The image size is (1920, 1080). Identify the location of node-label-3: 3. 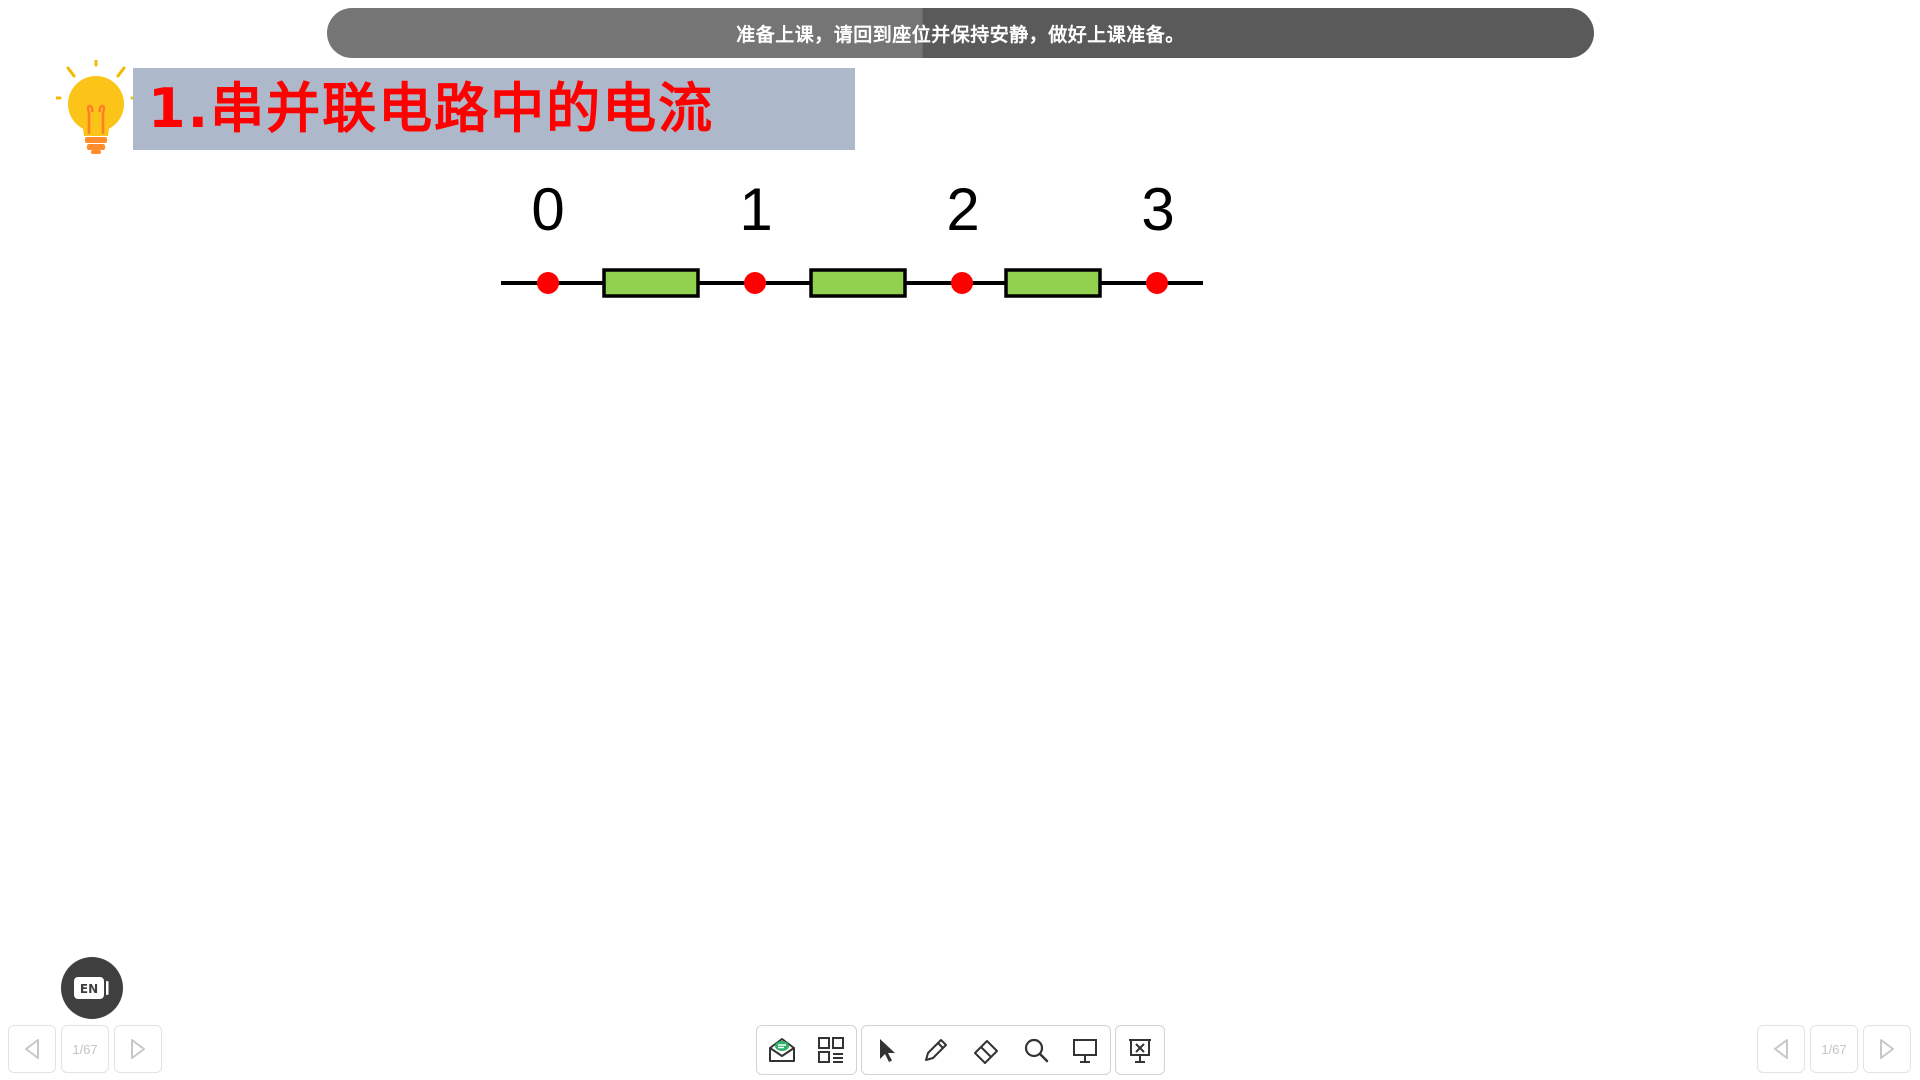
(1158, 209).